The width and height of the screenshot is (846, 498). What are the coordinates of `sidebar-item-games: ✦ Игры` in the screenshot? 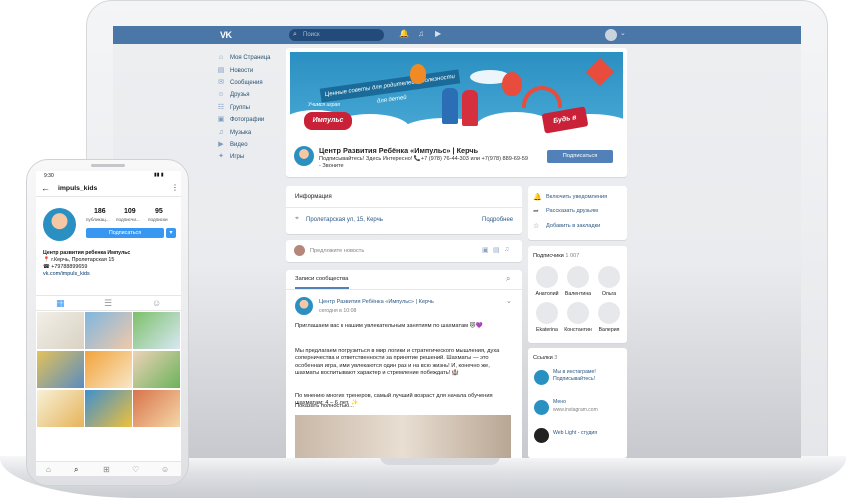 It's located at (252, 157).